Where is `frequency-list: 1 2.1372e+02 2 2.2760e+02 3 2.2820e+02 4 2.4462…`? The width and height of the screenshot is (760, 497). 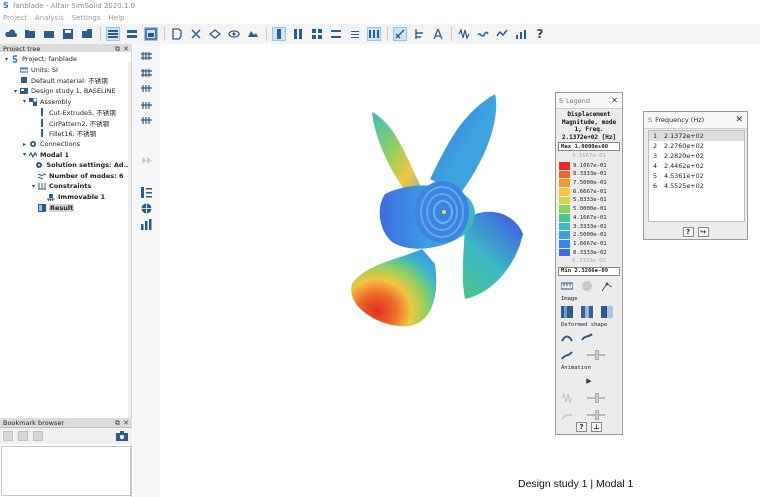 frequency-list: 1 2.1372e+02 2 2.2760e+02 3 2.2820e+02 4 2.4462… is located at coordinates (696, 176).